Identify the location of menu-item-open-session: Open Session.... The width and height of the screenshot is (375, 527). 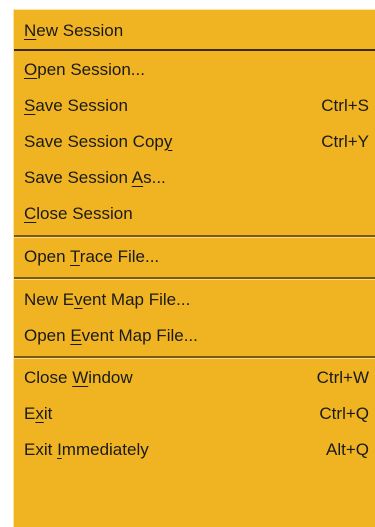
(194, 70).